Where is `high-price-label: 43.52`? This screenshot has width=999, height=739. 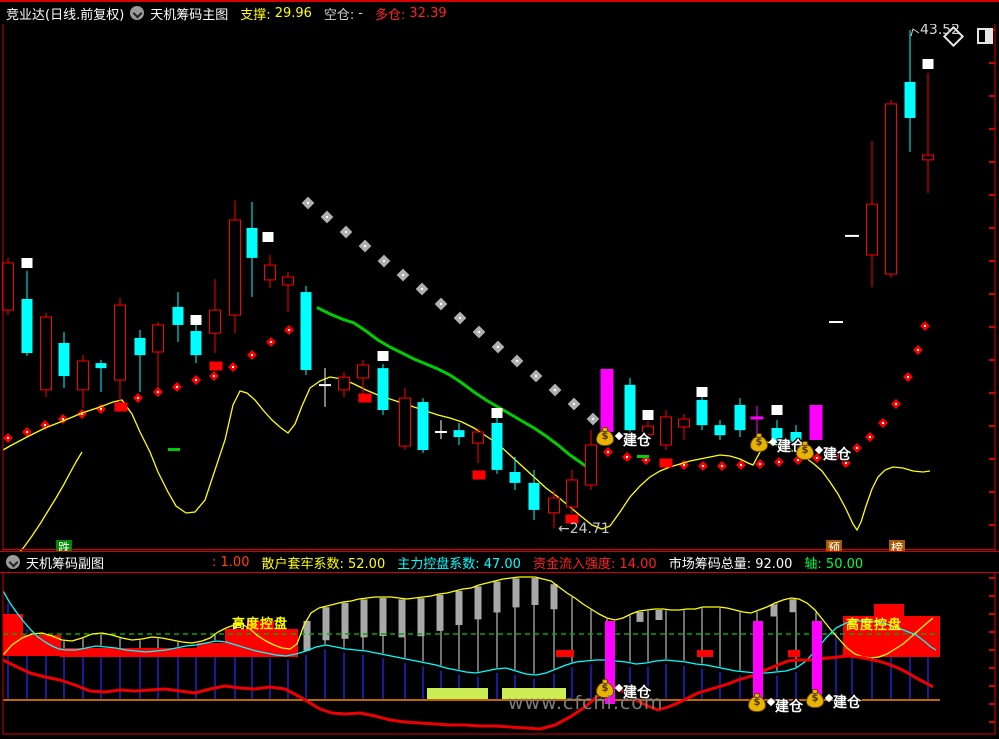
high-price-label: 43.52 is located at coordinates (940, 30).